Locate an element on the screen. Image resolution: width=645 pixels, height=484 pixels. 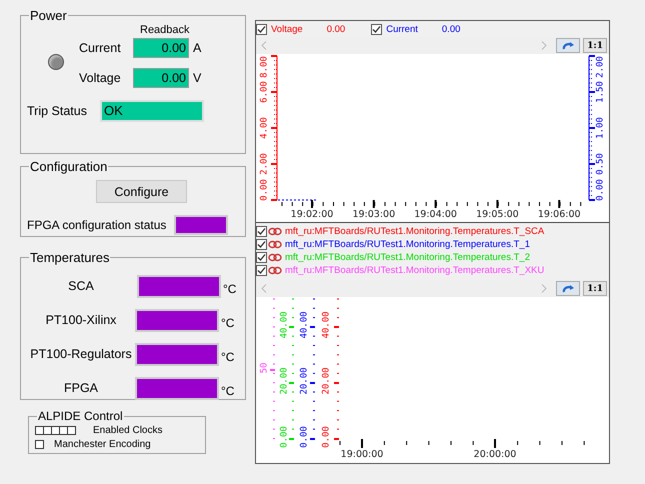
temperature-label: SCA is located at coordinates (81, 286).